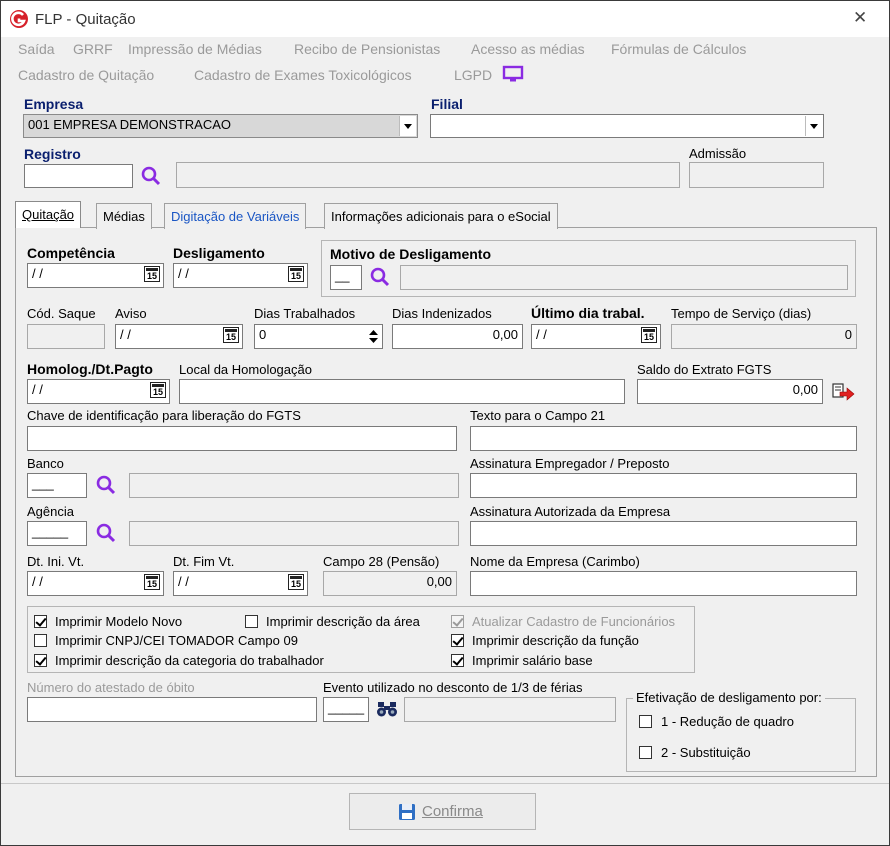  I want to click on filial-select, so click(627, 126).